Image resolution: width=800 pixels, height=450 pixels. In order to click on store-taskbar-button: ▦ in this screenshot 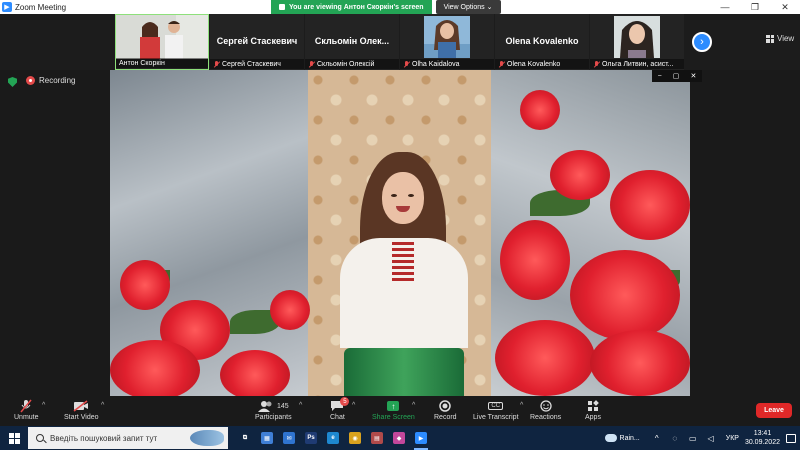, I will do `click(267, 438)`.